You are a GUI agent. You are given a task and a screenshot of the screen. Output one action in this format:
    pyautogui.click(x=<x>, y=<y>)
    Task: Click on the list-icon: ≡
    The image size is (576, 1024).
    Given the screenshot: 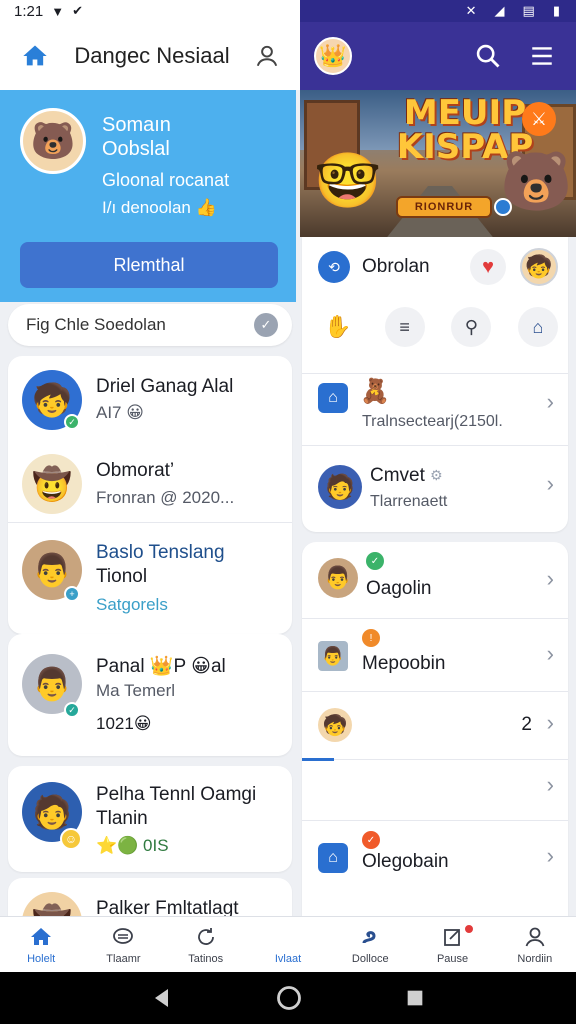 What is the action you would take?
    pyautogui.click(x=404, y=327)
    